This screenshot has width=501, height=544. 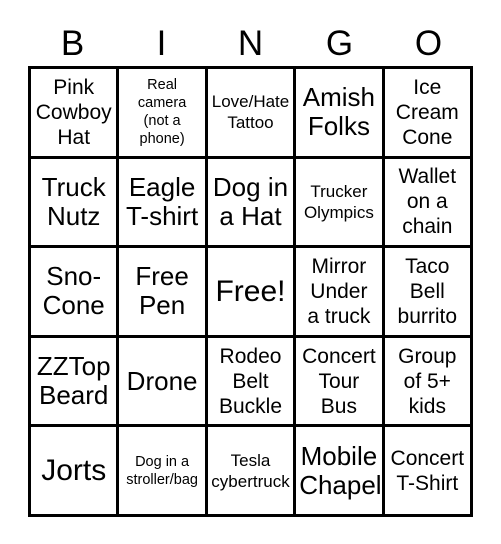 I want to click on bingo-cell-r3-c3: Free!, so click(x=252, y=293).